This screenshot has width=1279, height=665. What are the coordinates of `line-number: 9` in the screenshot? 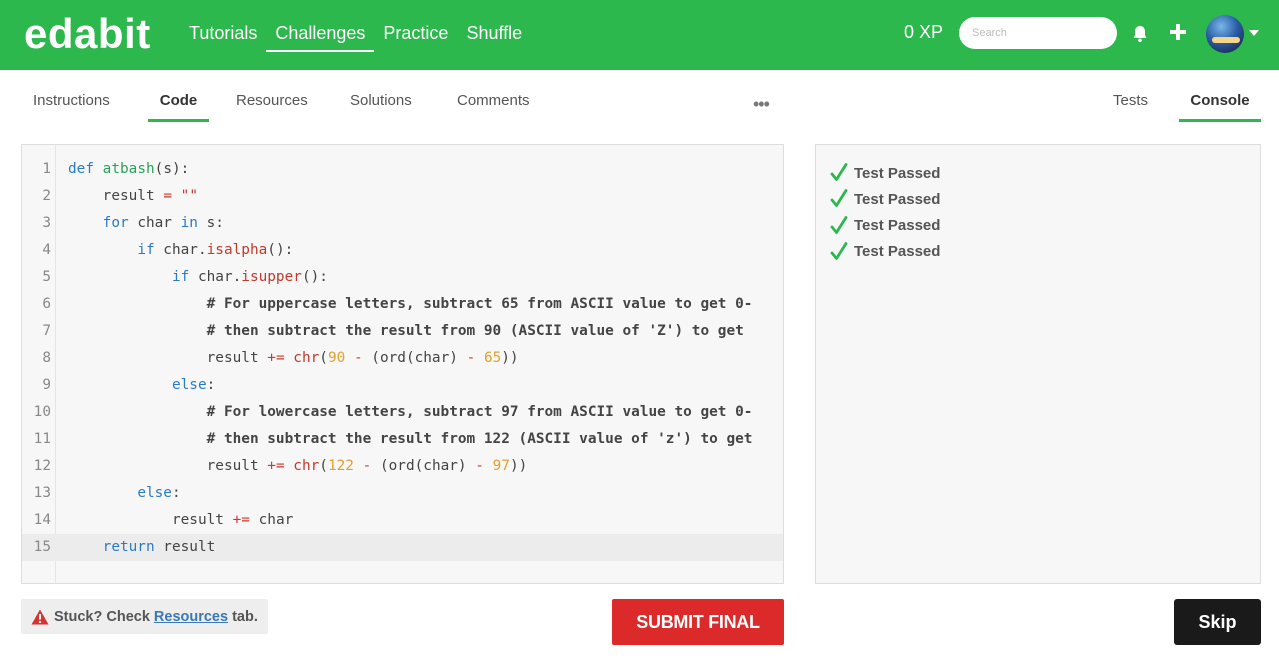 It's located at (46, 385).